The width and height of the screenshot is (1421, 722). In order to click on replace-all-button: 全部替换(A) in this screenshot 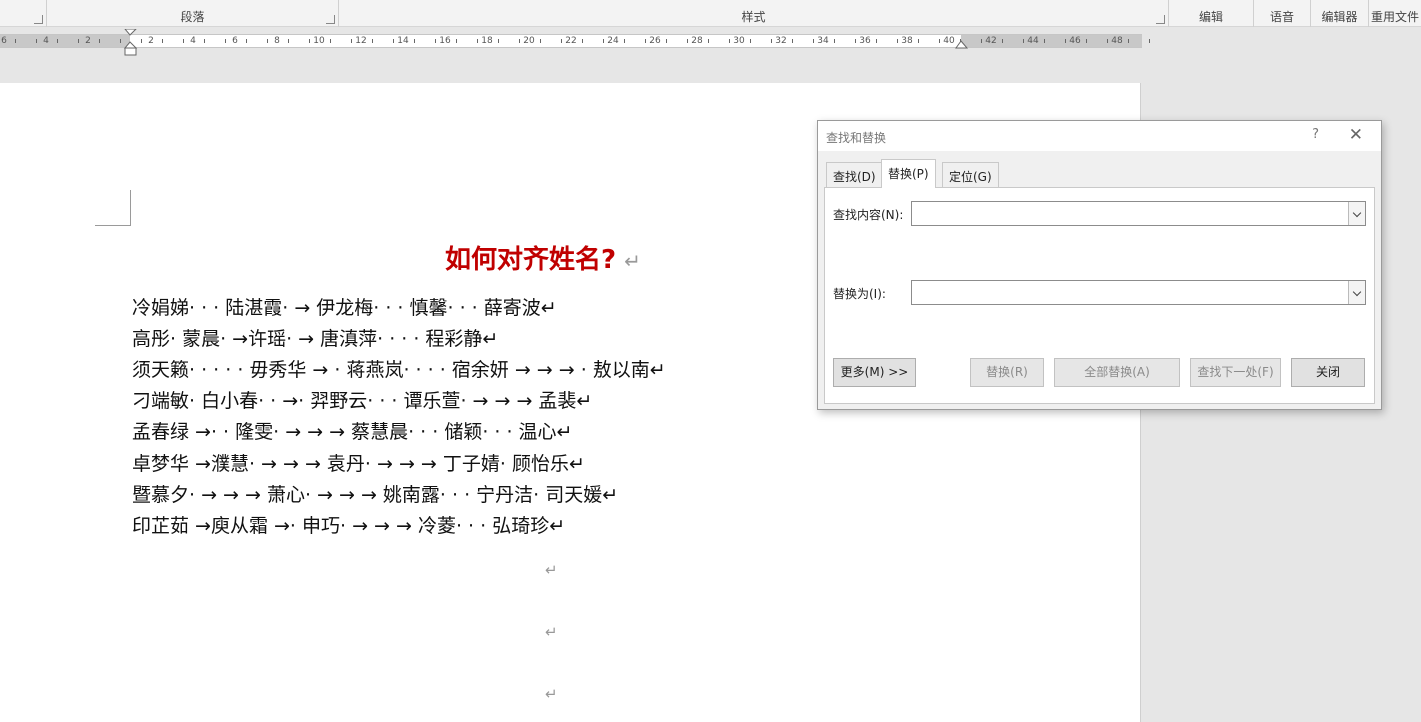, I will do `click(1117, 372)`.